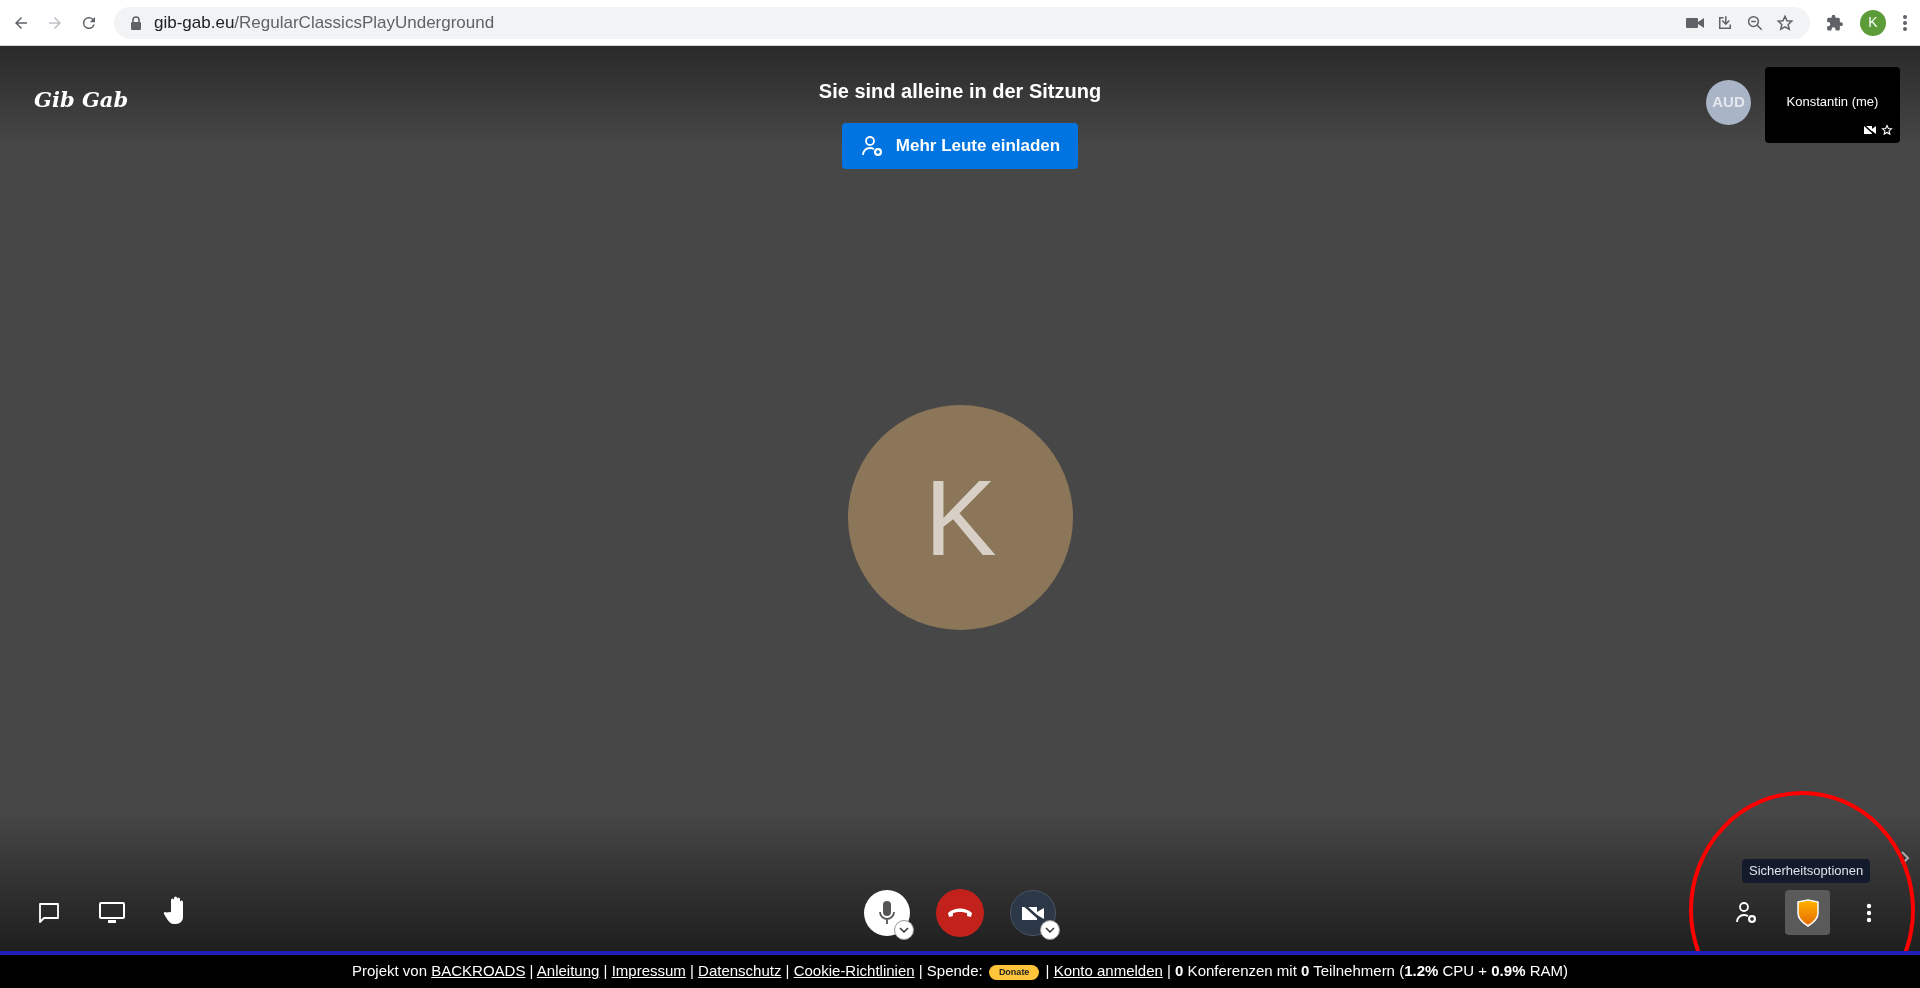  I want to click on security-button, so click(1807, 912).